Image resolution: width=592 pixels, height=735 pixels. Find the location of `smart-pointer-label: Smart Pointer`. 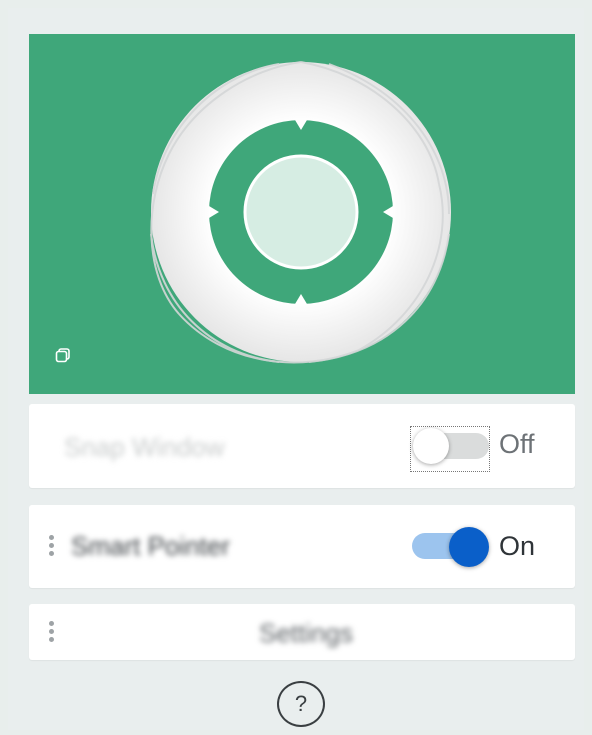

smart-pointer-label: Smart Pointer is located at coordinates (150, 546).